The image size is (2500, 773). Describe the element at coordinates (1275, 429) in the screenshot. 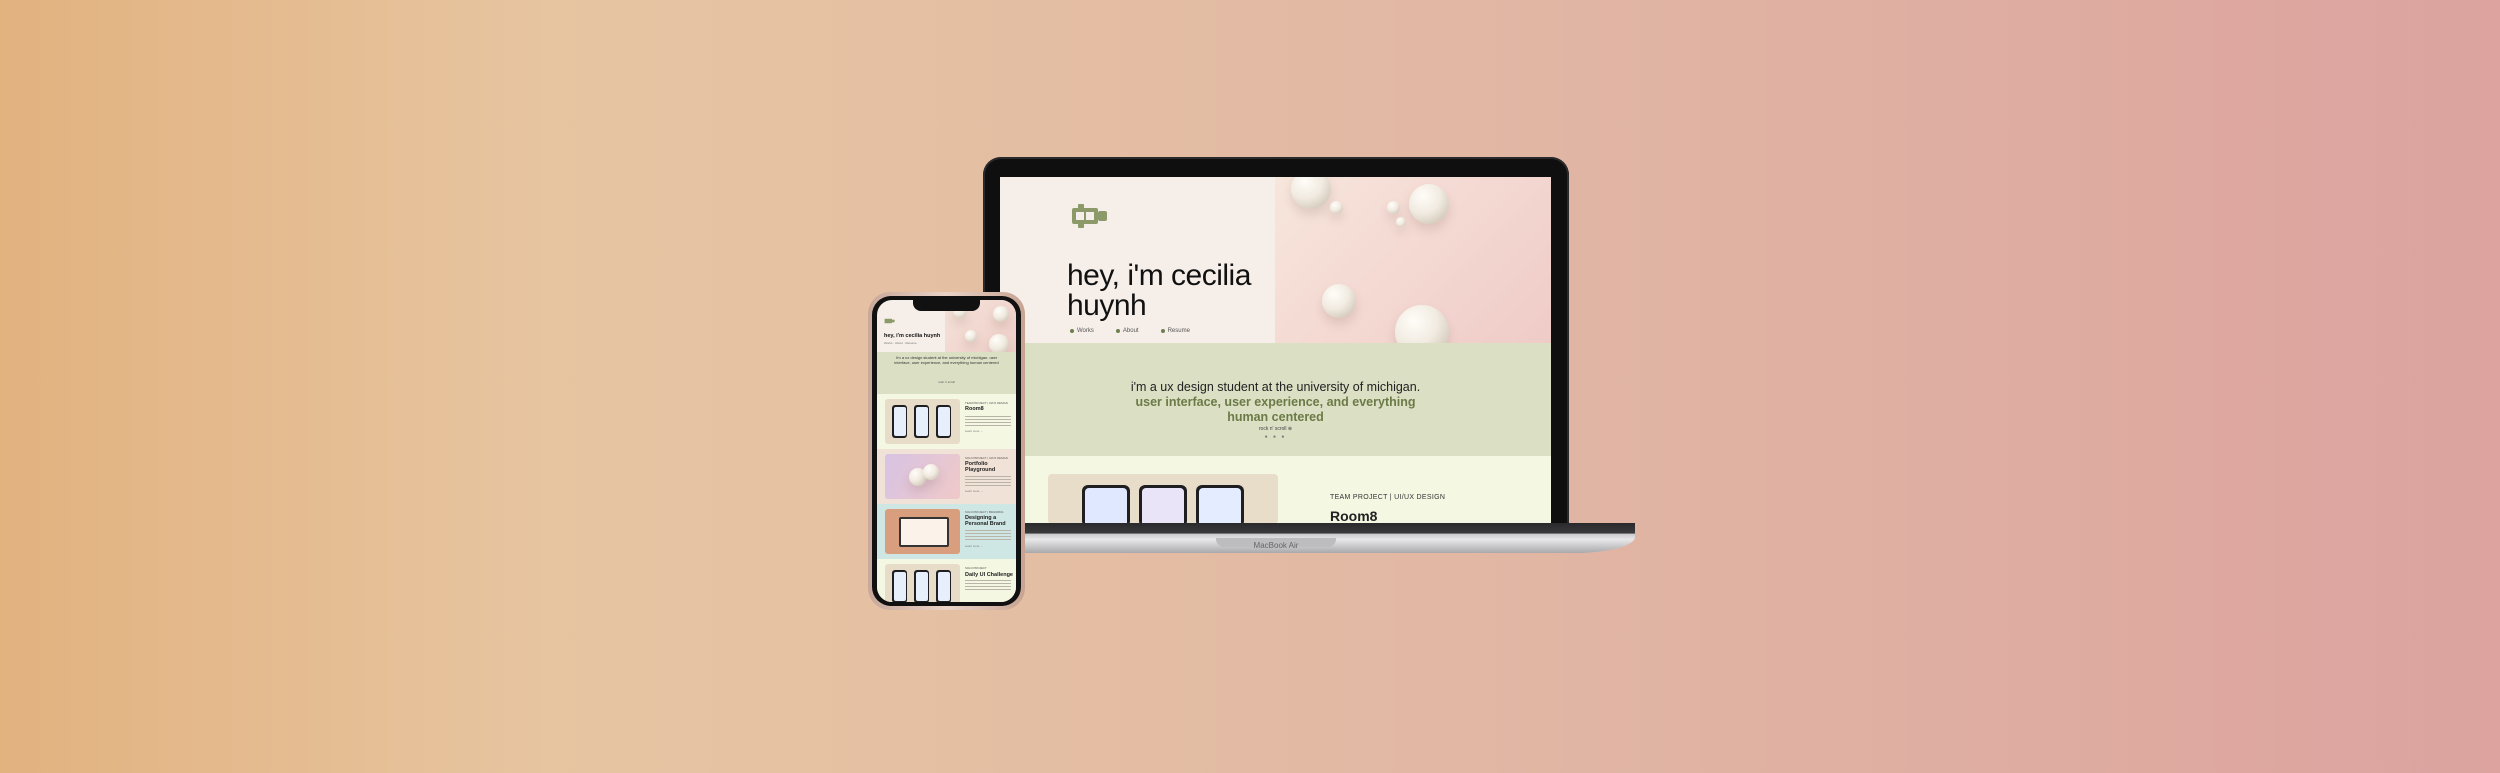

I see `scroll-hint: rock n' scroll ⊕` at that location.